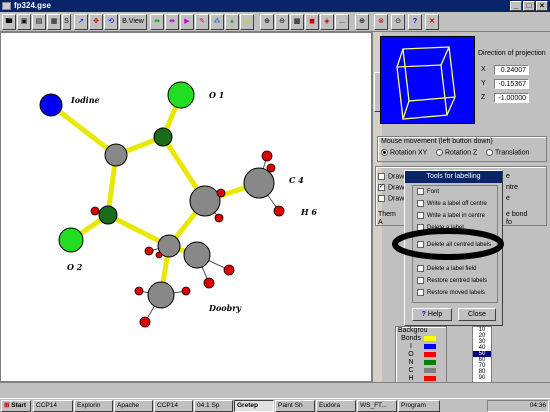 Image resolution: width=550 pixels, height=412 pixels. I want to click on legend-item: Bonds, so click(417, 338).